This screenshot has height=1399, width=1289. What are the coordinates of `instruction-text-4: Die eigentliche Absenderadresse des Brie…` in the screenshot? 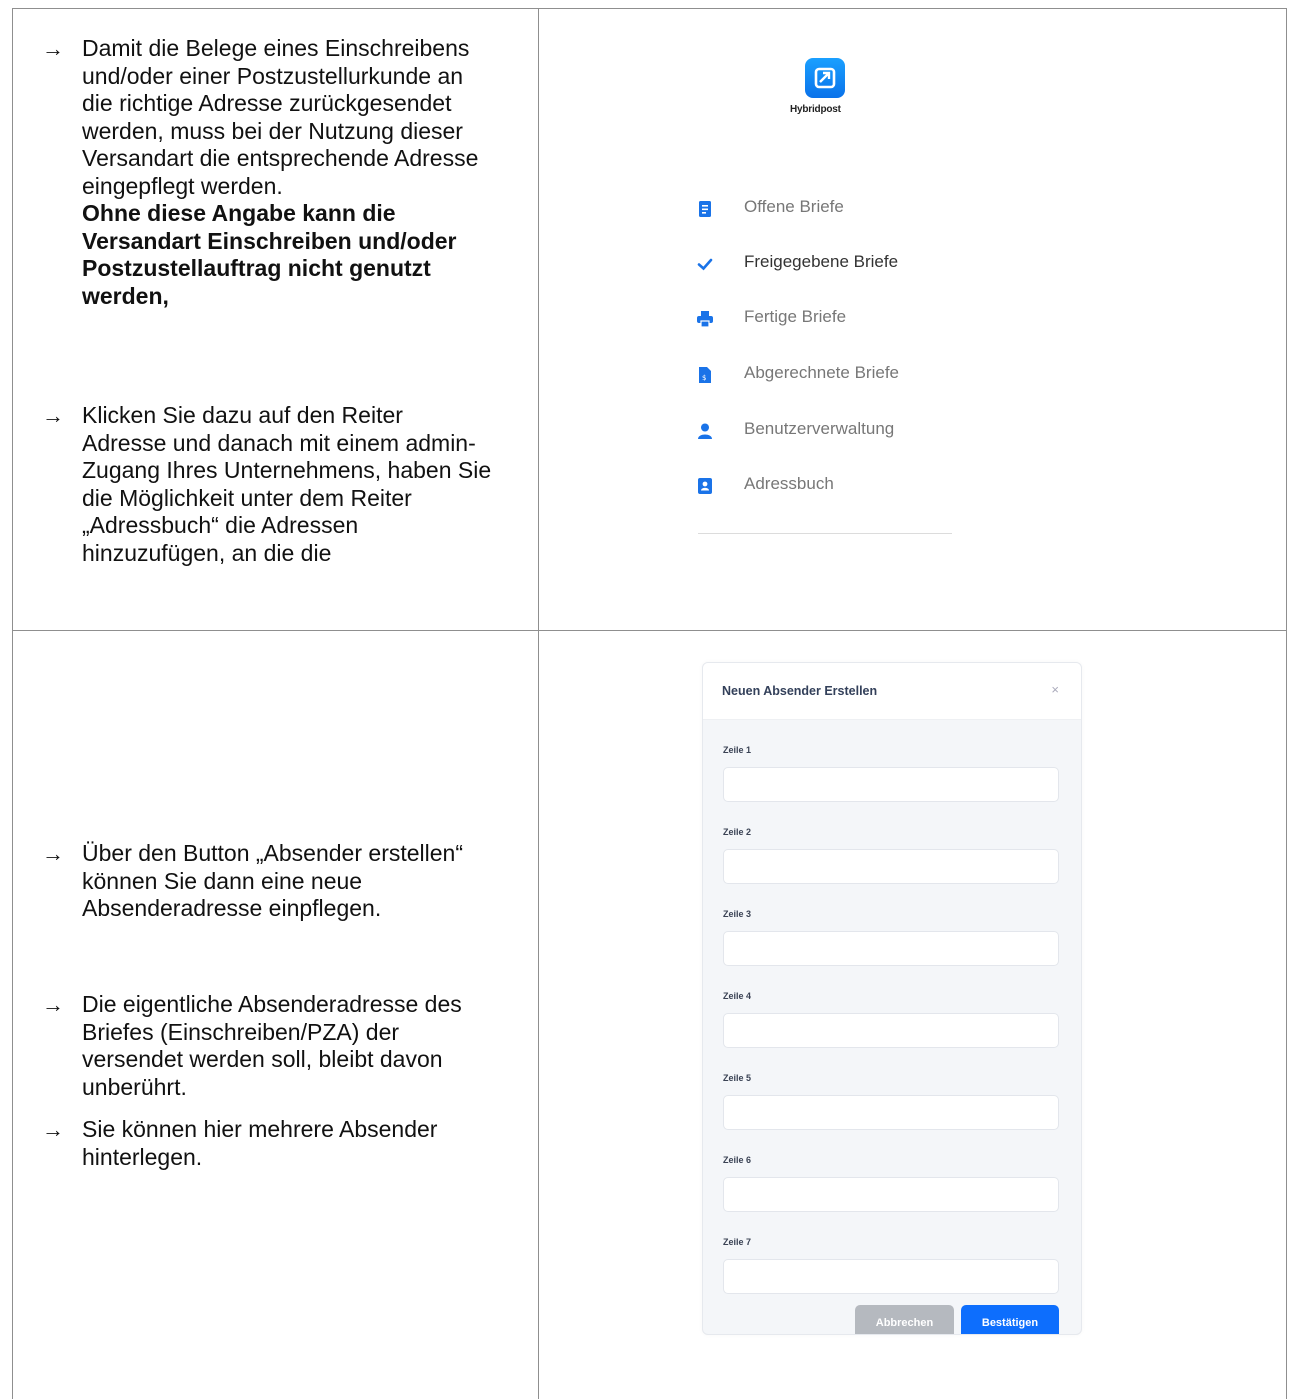 It's located at (272, 1045).